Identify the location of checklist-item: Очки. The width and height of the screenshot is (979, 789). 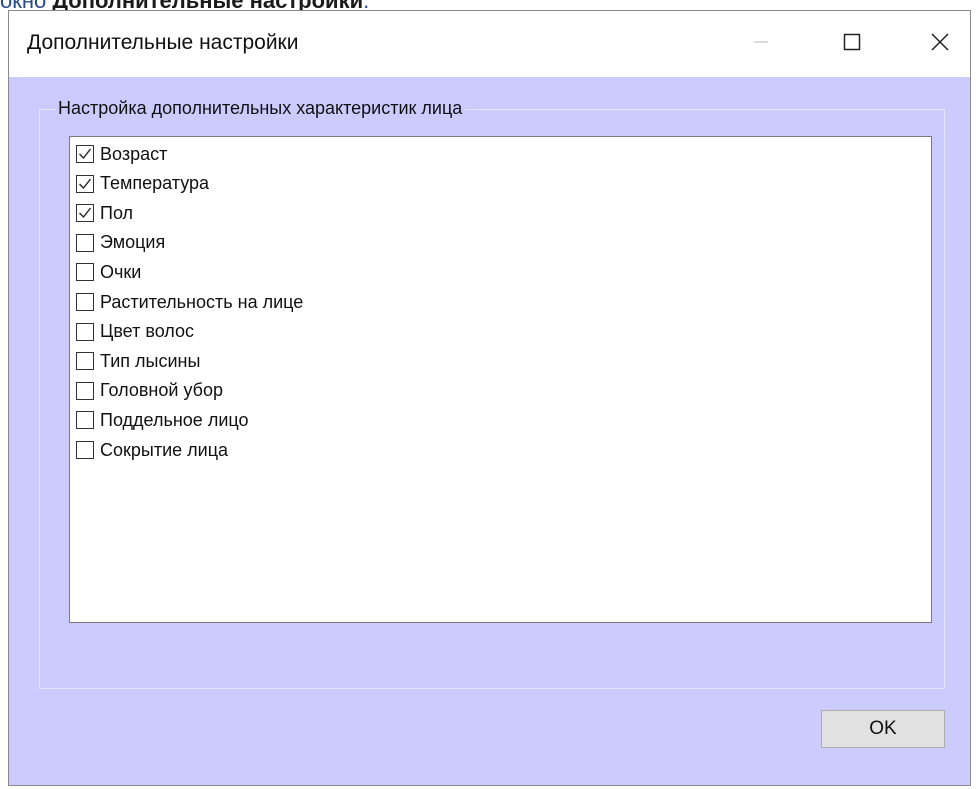
(108, 272).